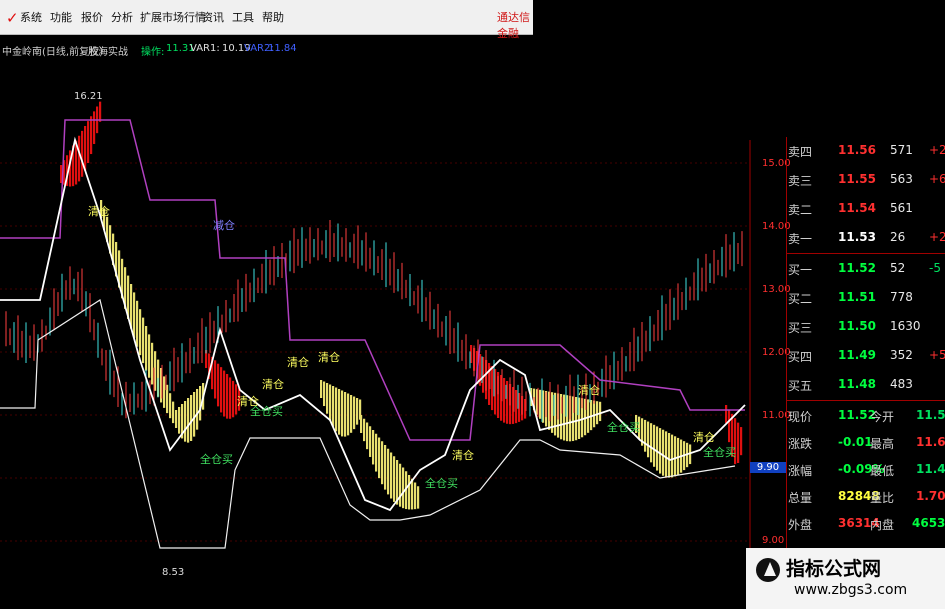 The width and height of the screenshot is (945, 609). Describe the element at coordinates (800, 328) in the screenshot. I see `bid-label: 买三` at that location.